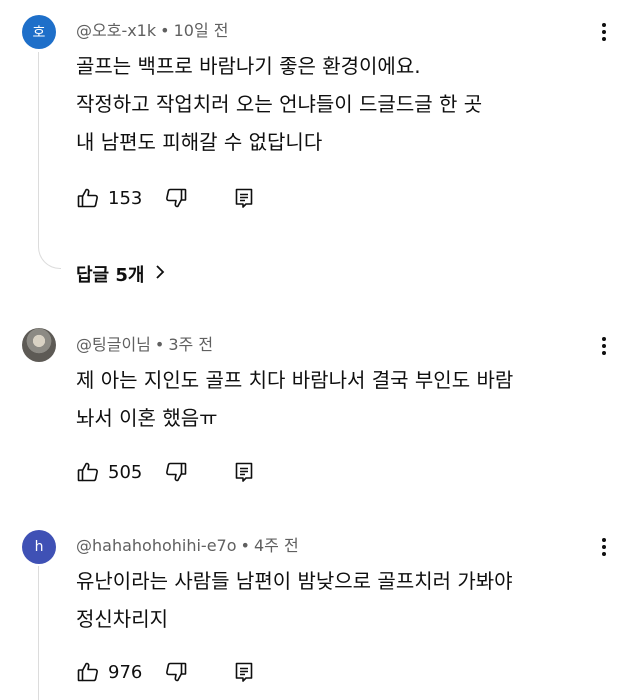 Image resolution: width=637 pixels, height=700 pixels. What do you see at coordinates (279, 104) in the screenshot?
I see `comment-line: 작정하고 작업치러 오는 언냐들이 드글드글 한 곳` at bounding box center [279, 104].